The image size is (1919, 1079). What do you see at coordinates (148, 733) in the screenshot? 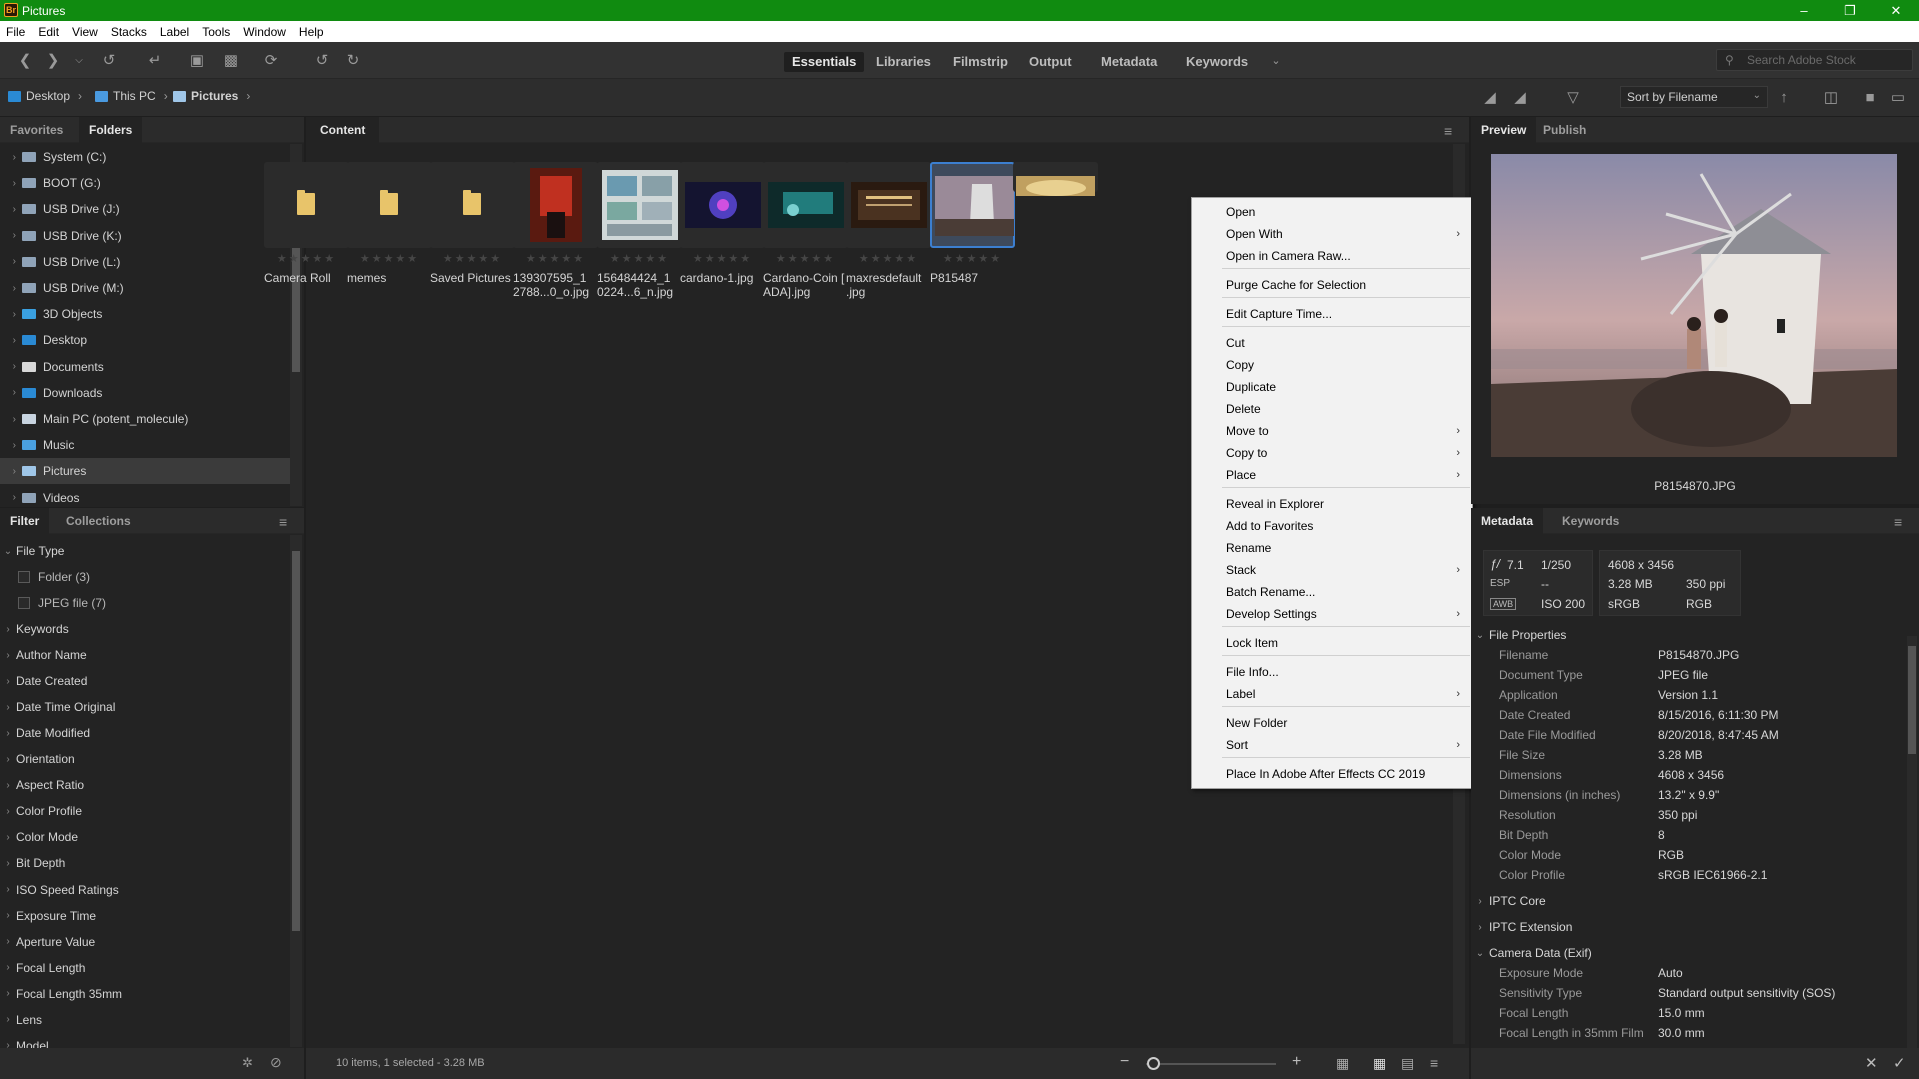
I see `filter-date-modified: › Date Modified` at bounding box center [148, 733].